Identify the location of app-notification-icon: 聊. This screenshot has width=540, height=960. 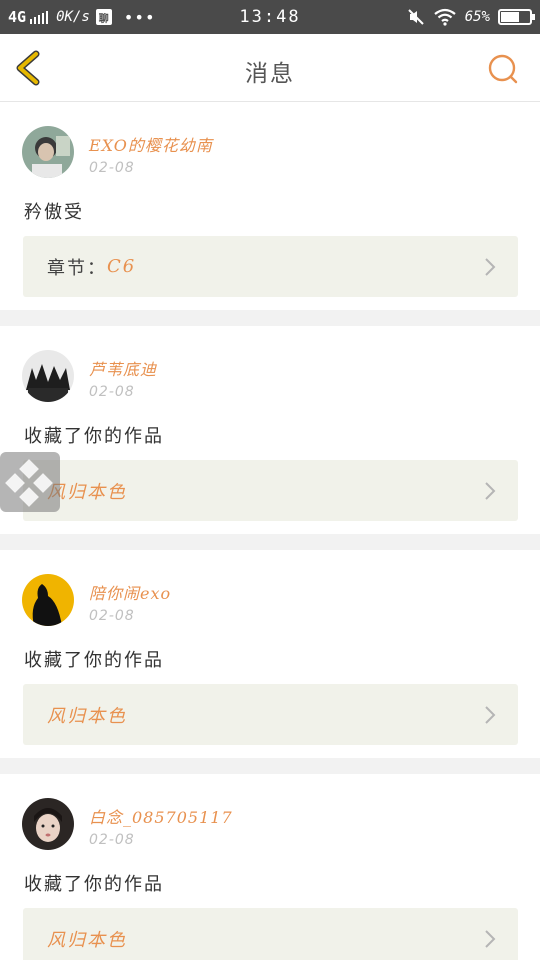
(103, 17).